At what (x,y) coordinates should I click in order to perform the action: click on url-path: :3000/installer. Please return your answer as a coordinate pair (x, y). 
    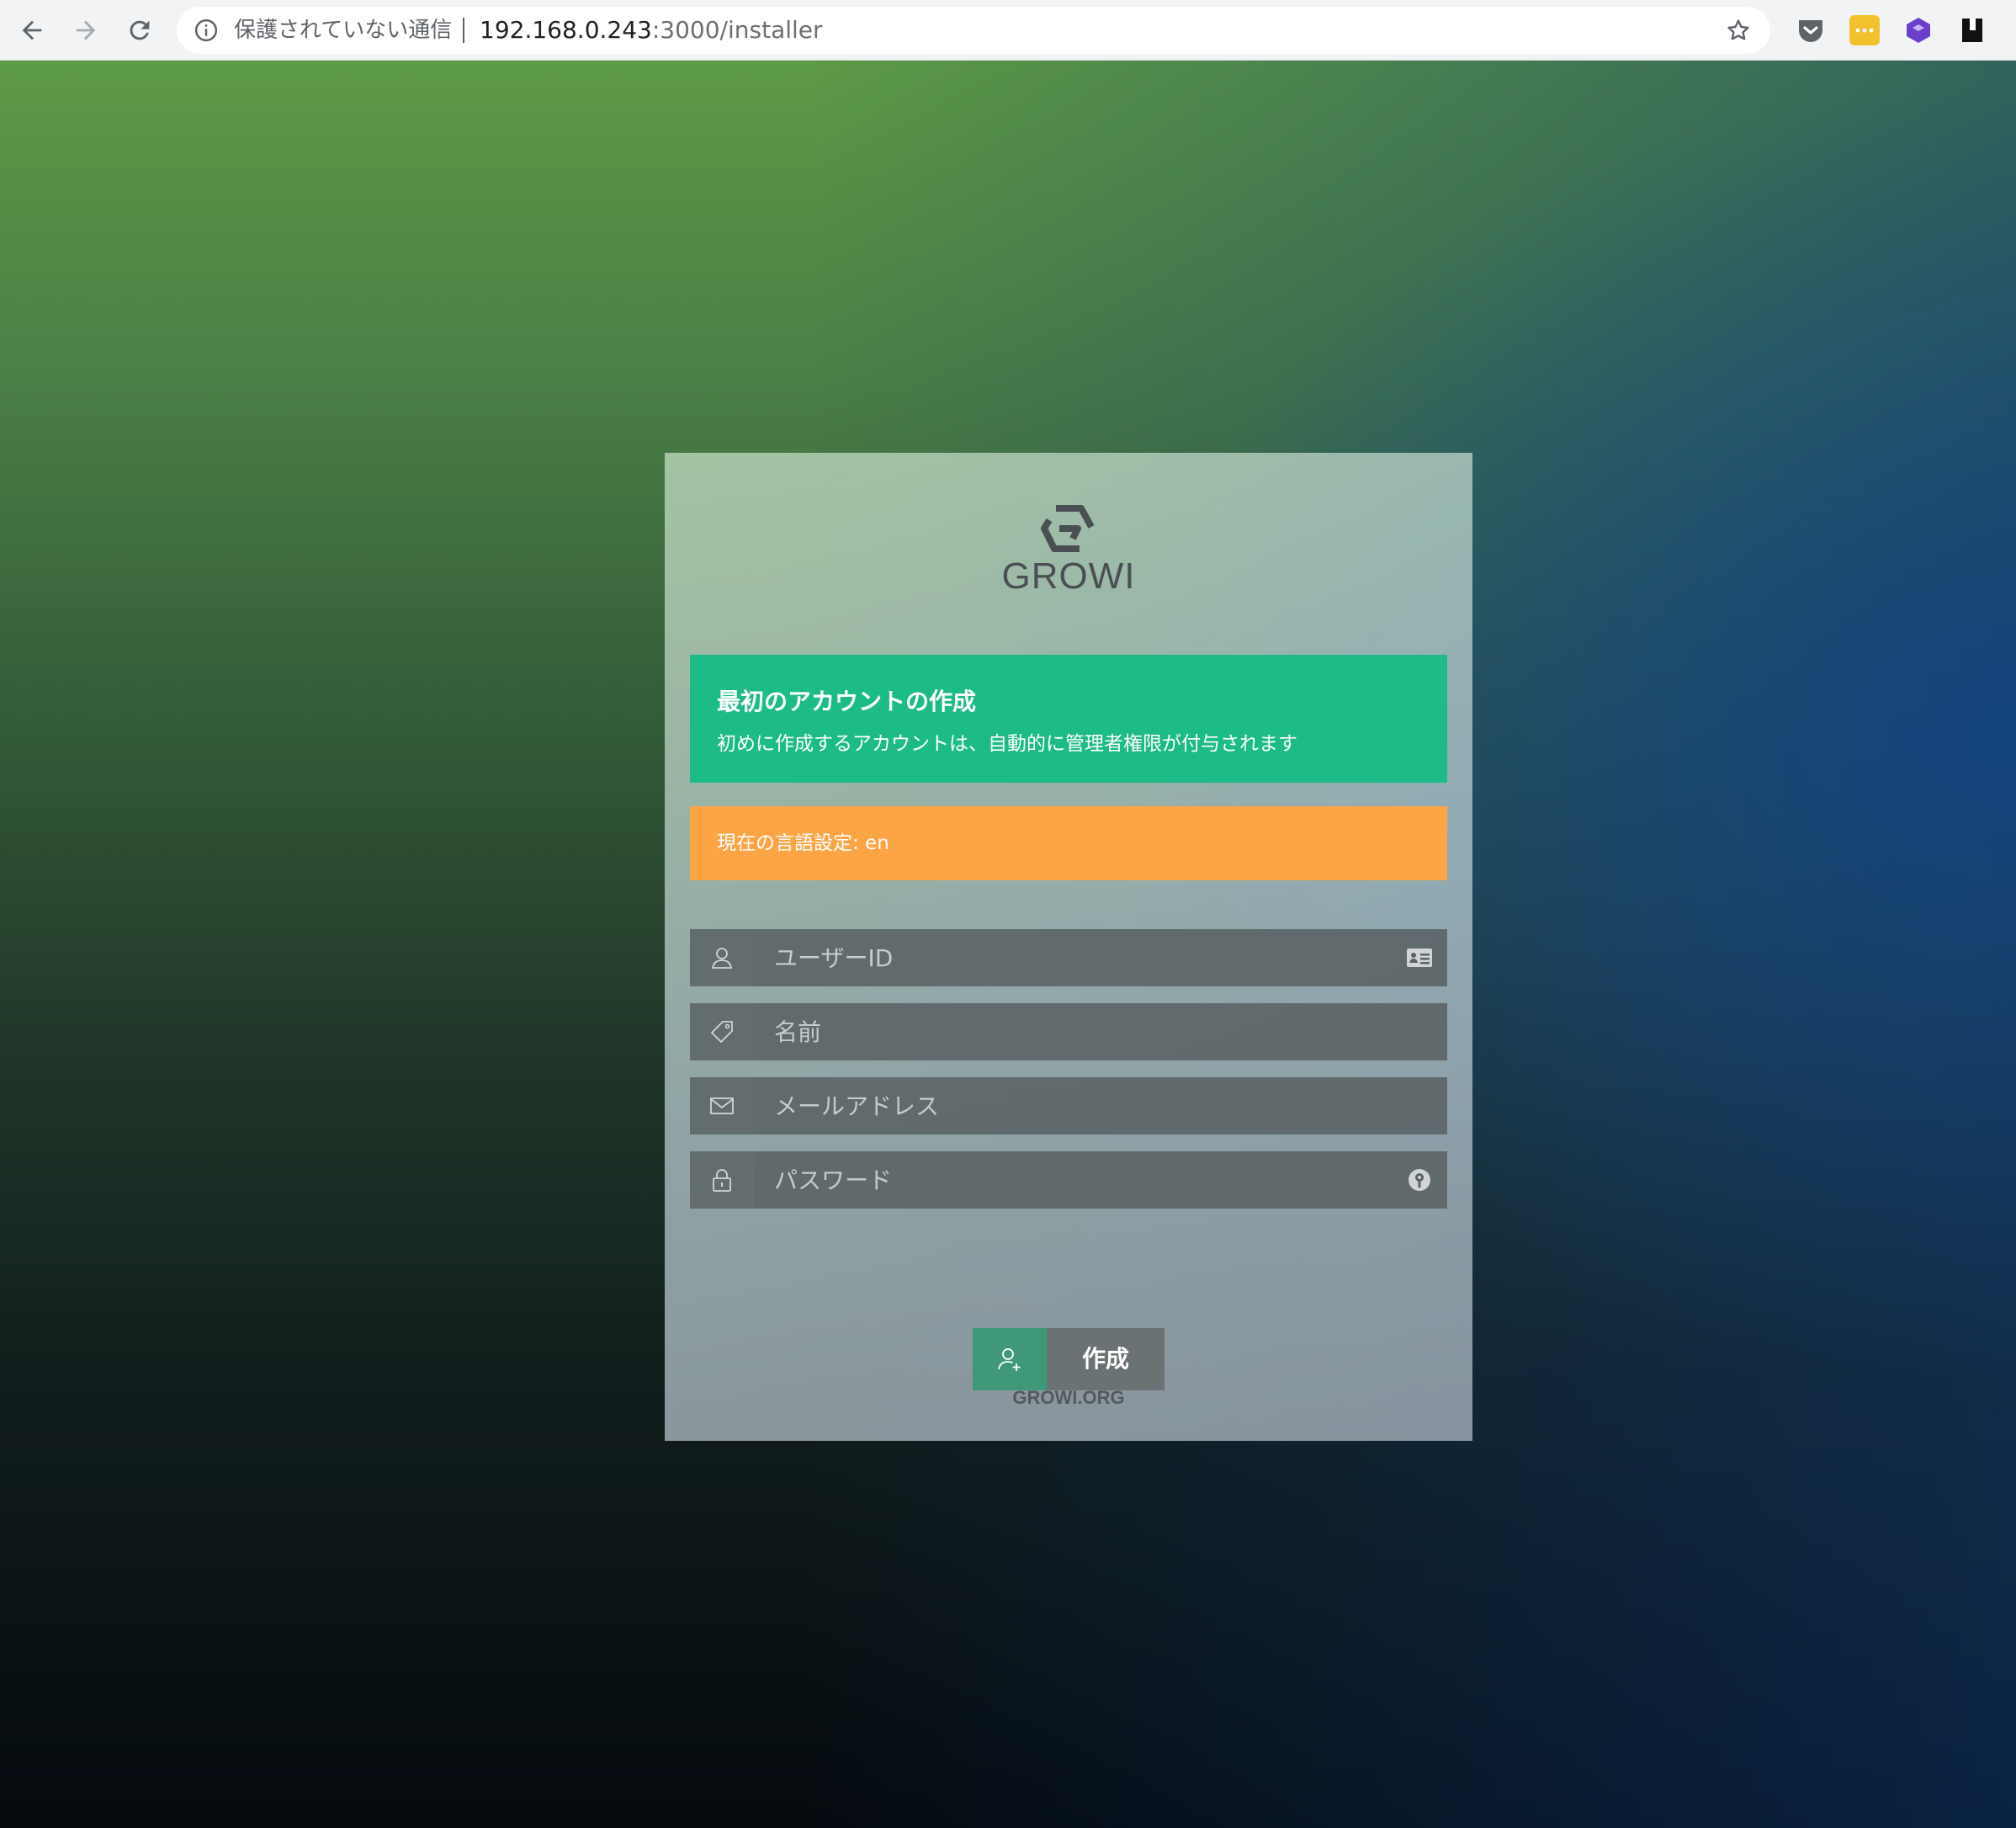
    Looking at the image, I should click on (737, 30).